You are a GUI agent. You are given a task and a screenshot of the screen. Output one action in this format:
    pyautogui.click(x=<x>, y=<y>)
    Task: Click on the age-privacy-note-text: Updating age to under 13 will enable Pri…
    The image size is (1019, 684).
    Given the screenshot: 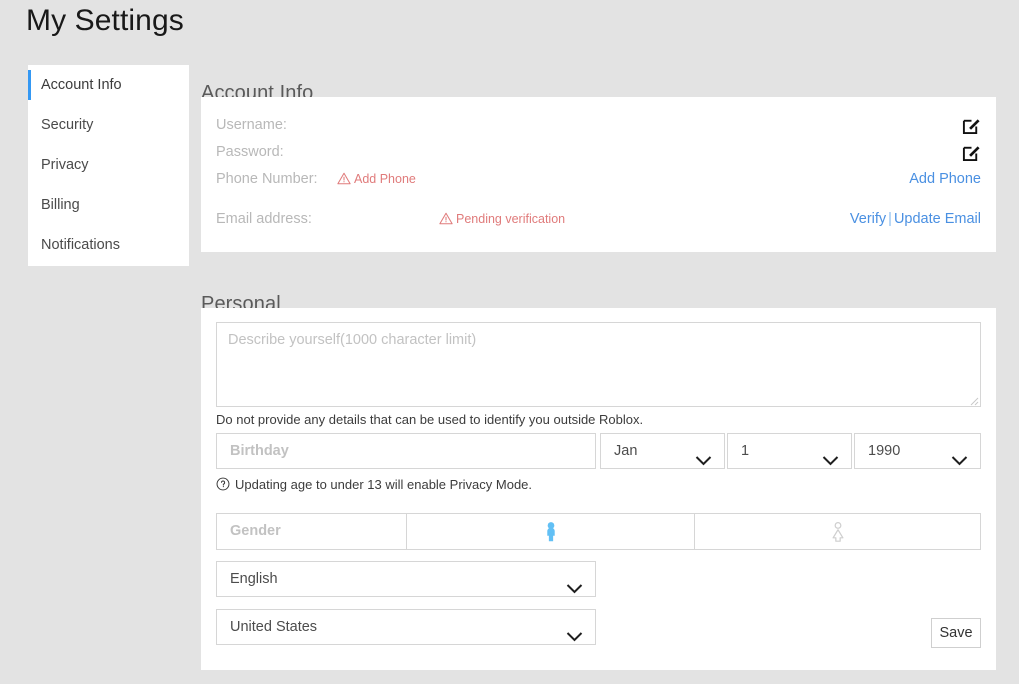 What is the action you would take?
    pyautogui.click(x=384, y=484)
    